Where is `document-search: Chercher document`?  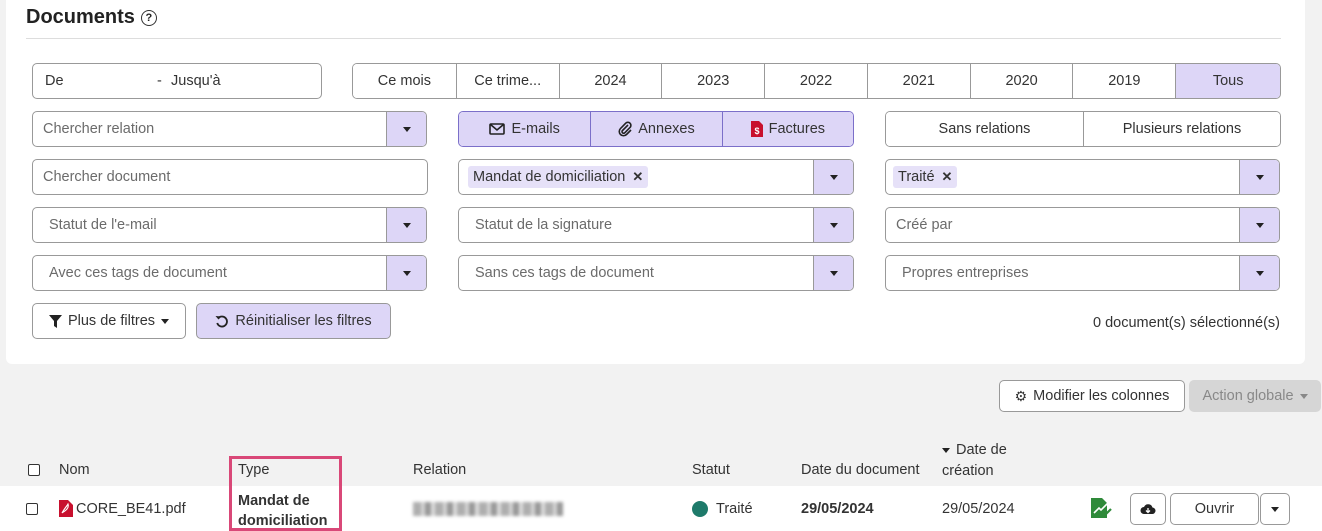 document-search: Chercher document is located at coordinates (230, 177).